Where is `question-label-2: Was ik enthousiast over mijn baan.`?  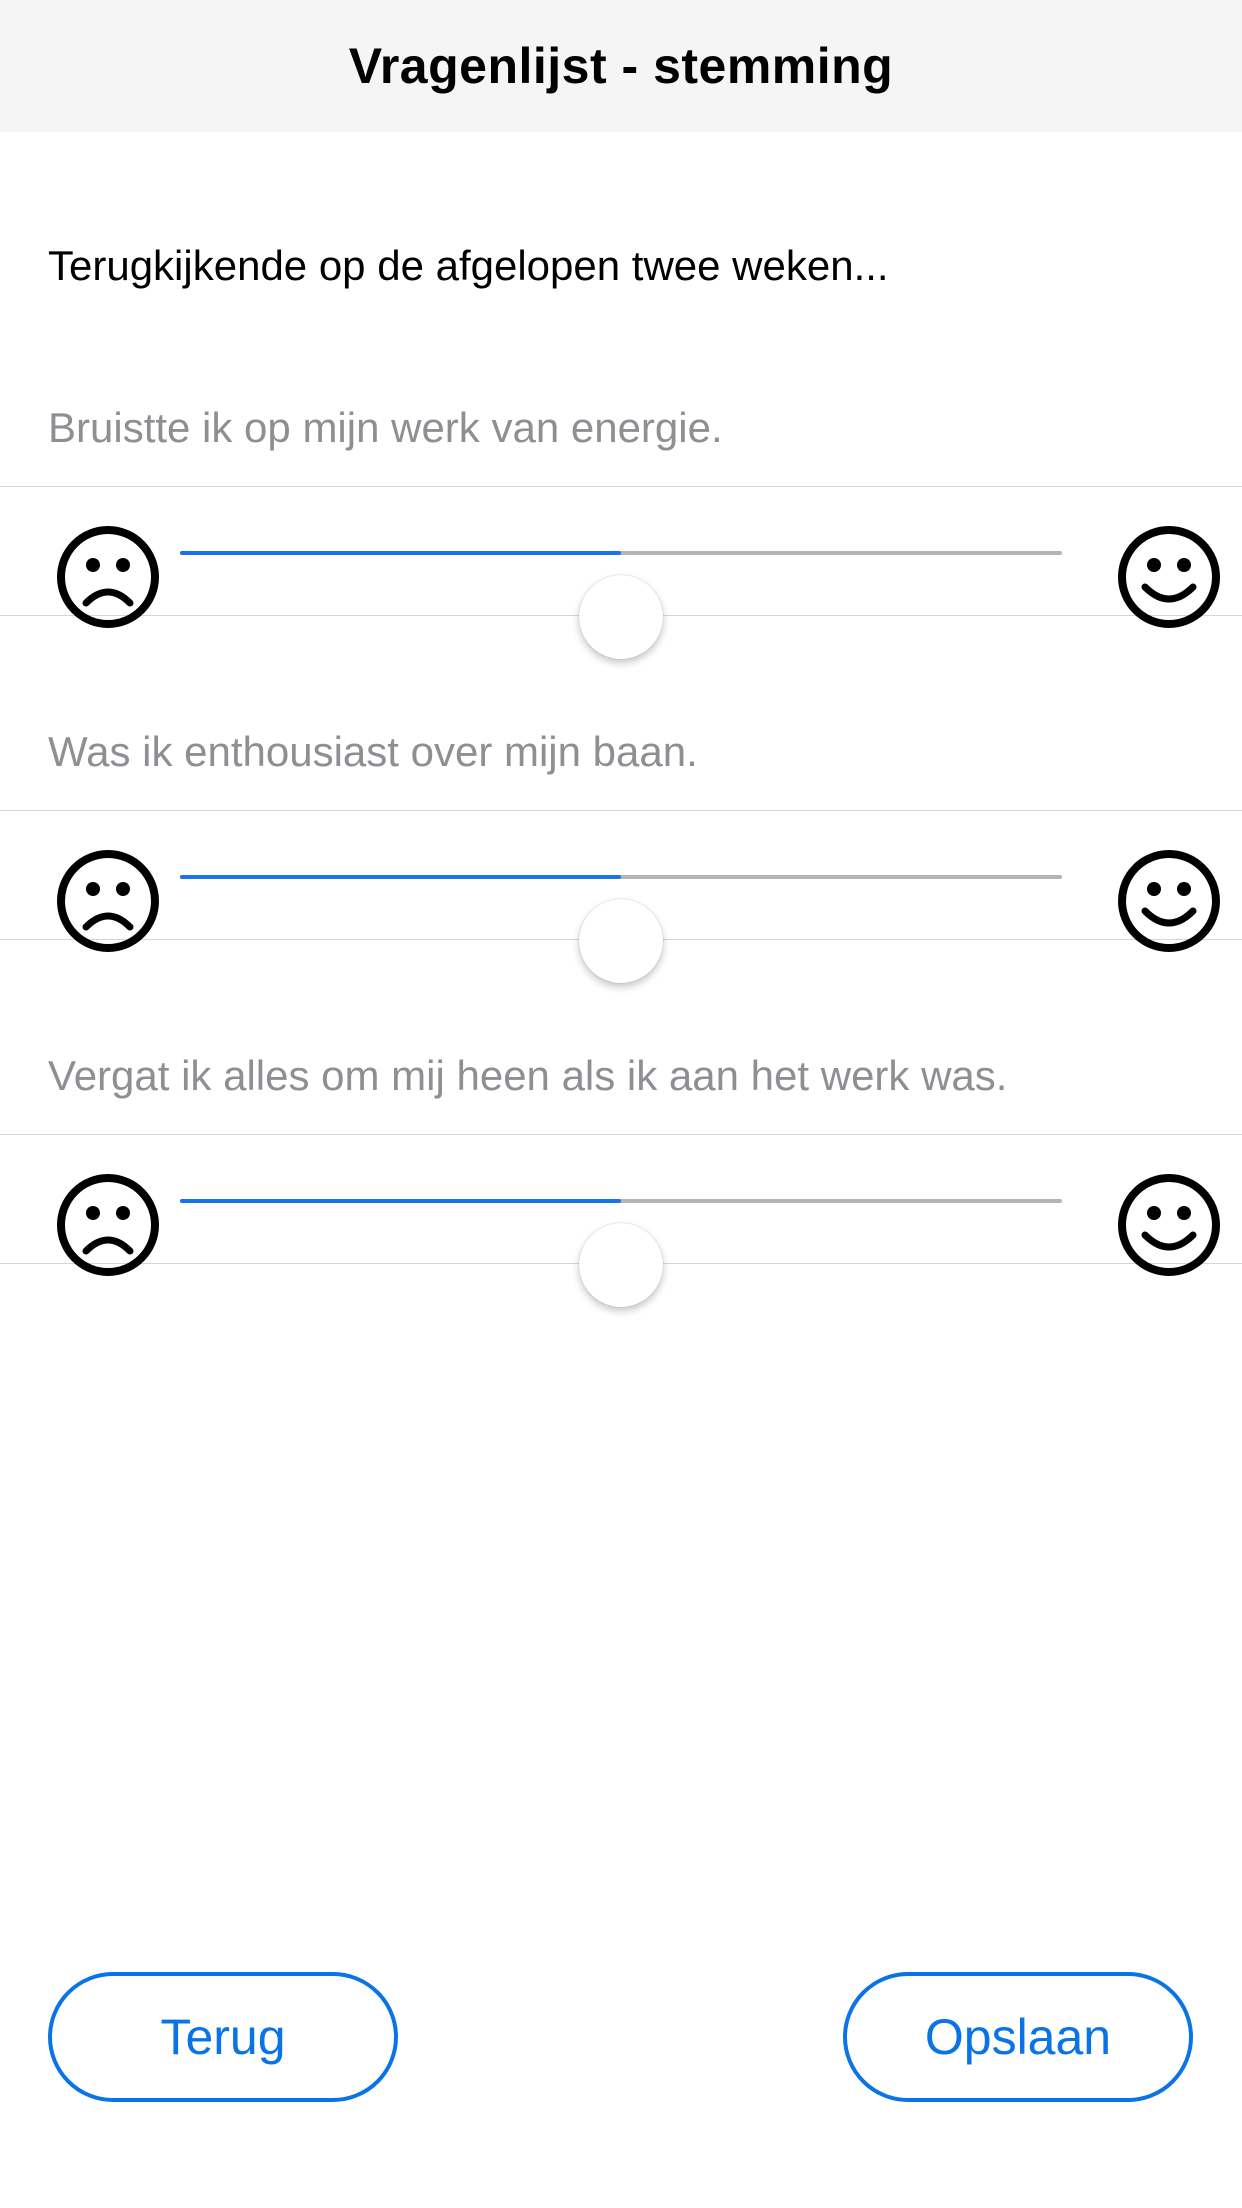 question-label-2: Was ik enthousiast over mijn baan. is located at coordinates (373, 751).